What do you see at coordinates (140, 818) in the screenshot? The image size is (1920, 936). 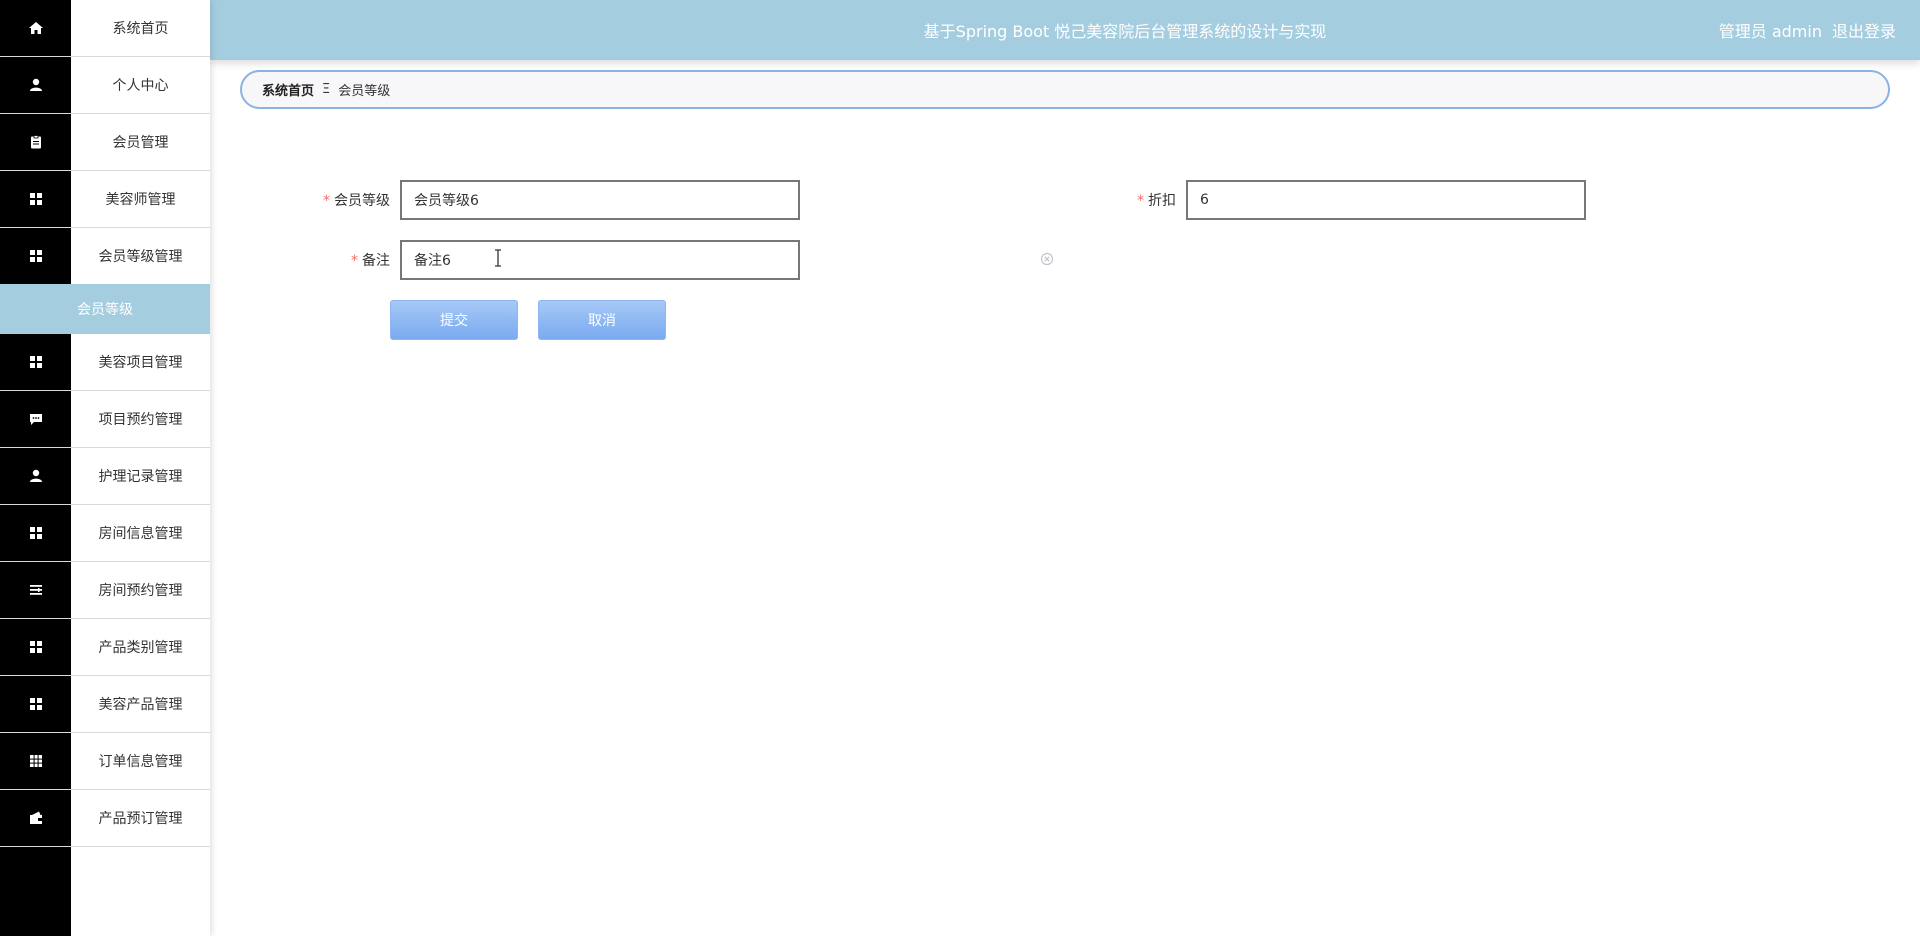 I see `sidebar-item-label: 产品预订管理` at bounding box center [140, 818].